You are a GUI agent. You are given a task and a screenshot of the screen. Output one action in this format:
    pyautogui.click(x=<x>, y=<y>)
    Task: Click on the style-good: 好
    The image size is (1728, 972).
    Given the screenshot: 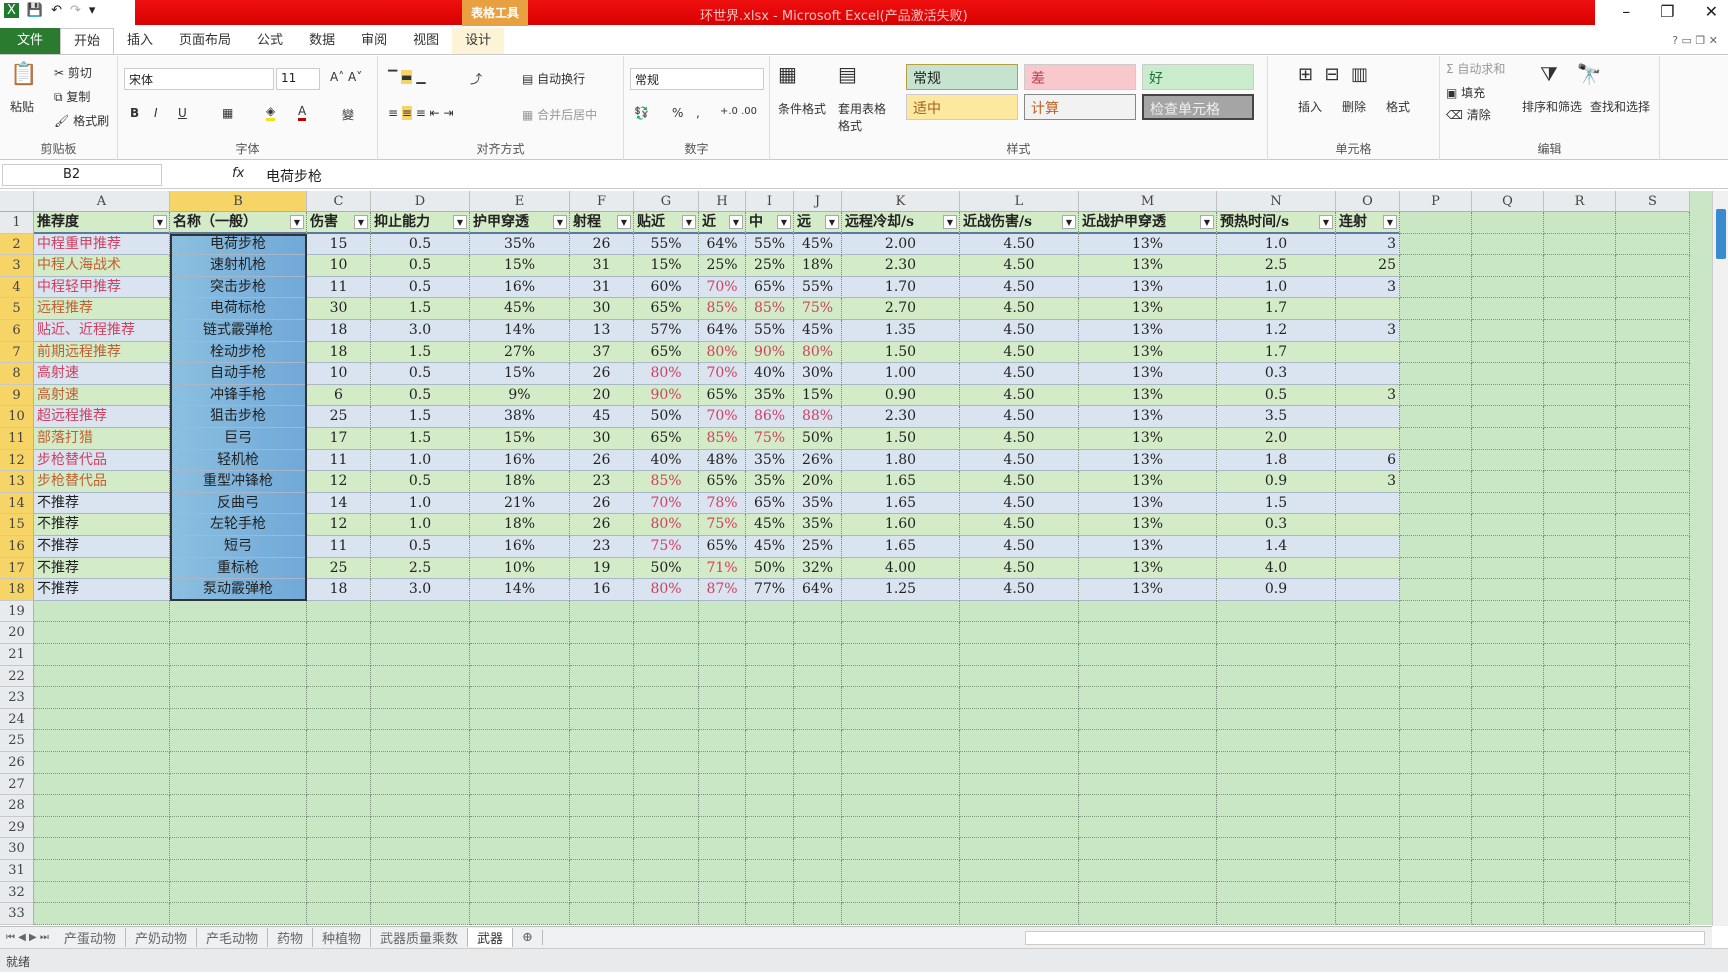 What is the action you would take?
    pyautogui.click(x=1198, y=77)
    